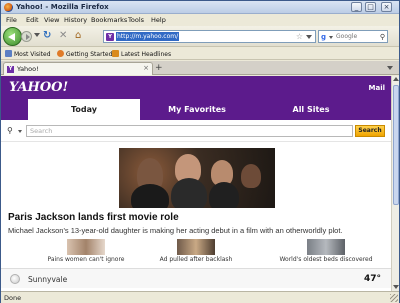 This screenshot has height=303, width=400. What do you see at coordinates (394, 298) in the screenshot?
I see `resize-grip-icon` at bounding box center [394, 298].